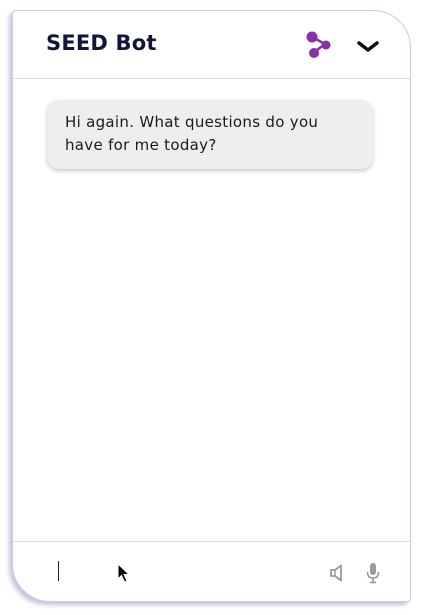 The image size is (425, 615). Describe the element at coordinates (319, 45) in the screenshot. I see `share-nodes-icon` at that location.